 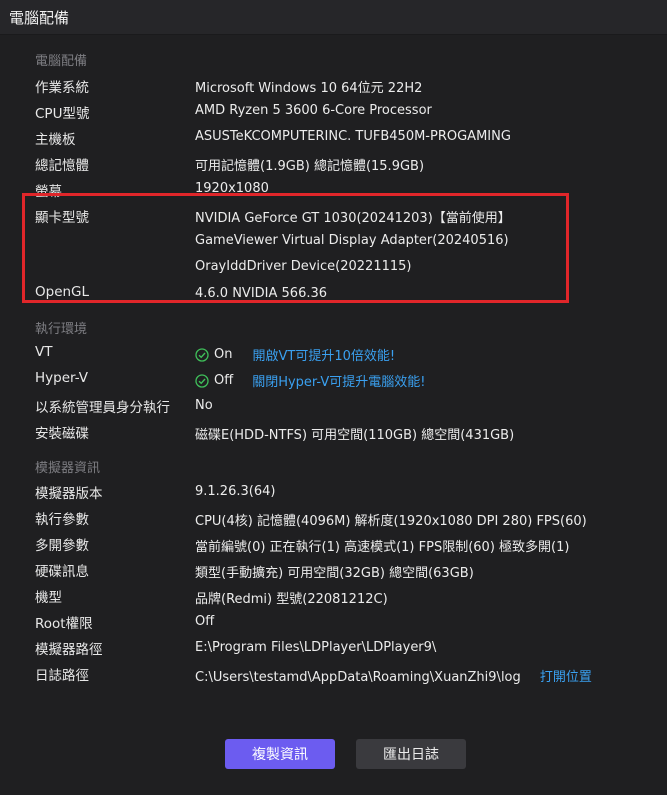 I want to click on opengl-value: 4.6.0 NVIDIA 566.36, so click(x=261, y=293).